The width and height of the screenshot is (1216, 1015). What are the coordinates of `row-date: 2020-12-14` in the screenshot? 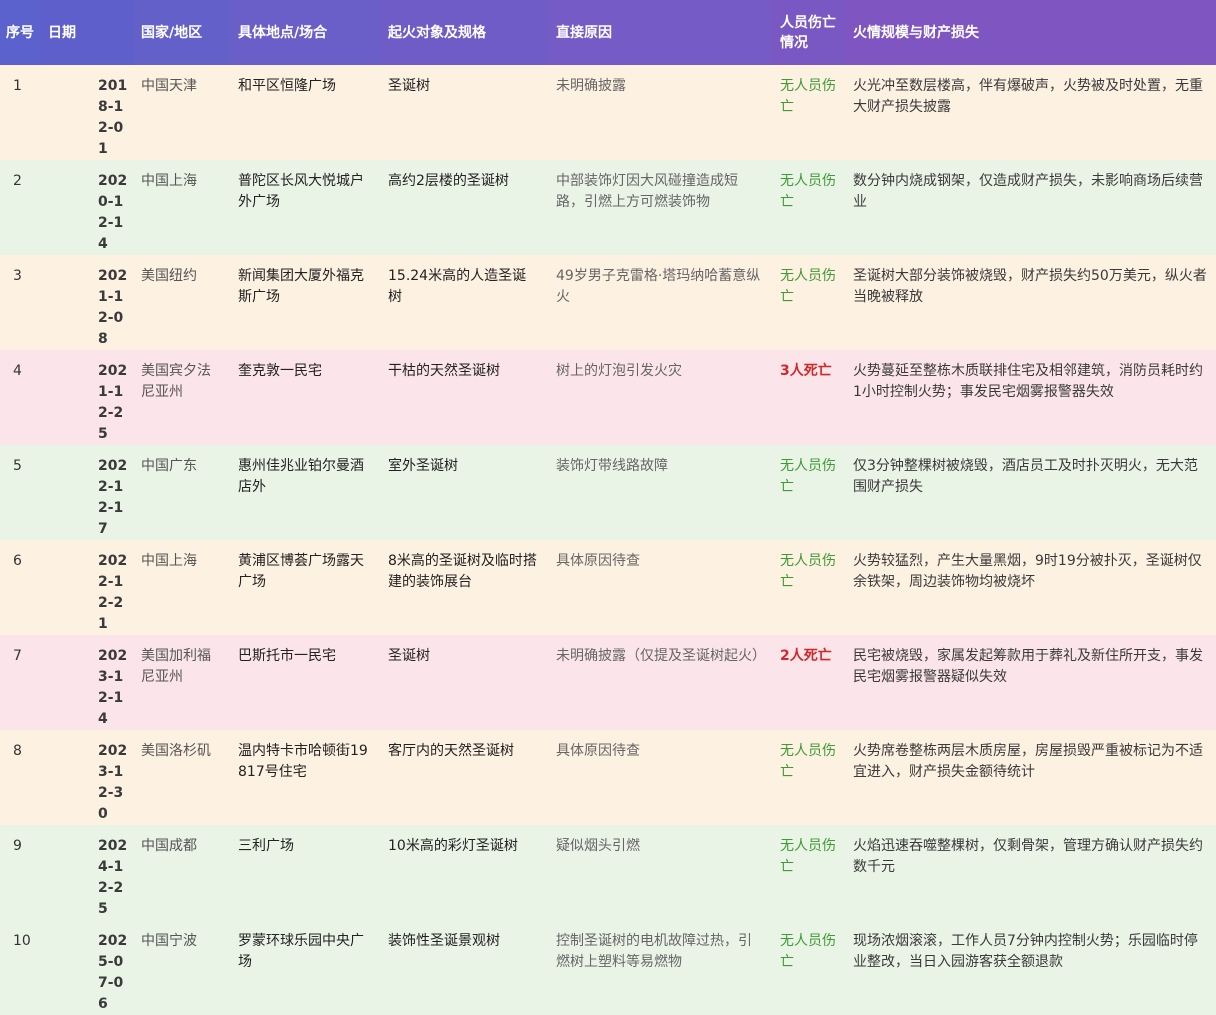 It's located at (86, 207).